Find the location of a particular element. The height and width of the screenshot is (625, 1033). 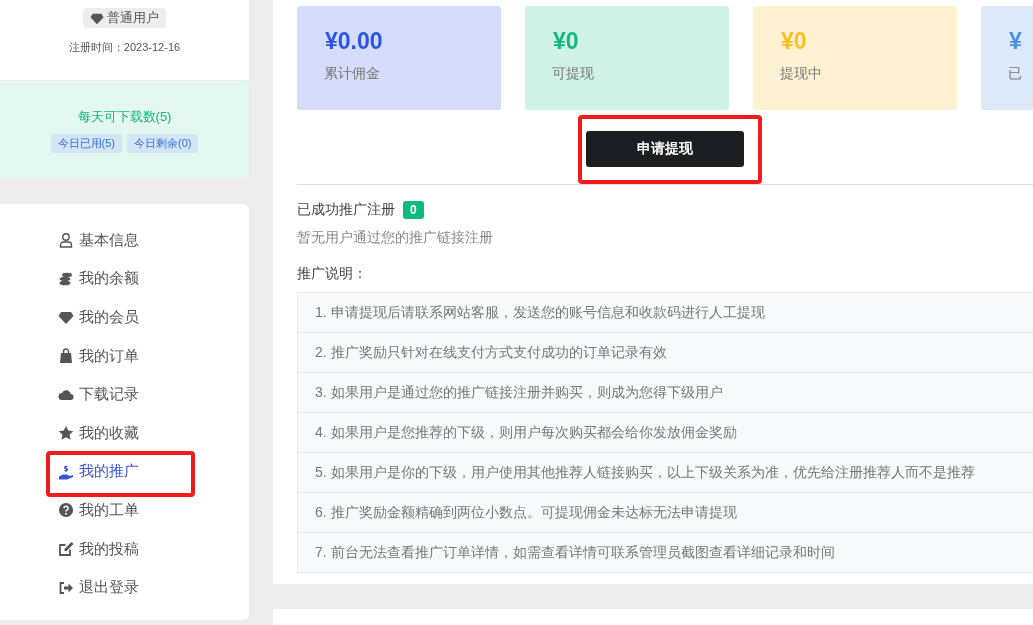

stat-label: 累计佣金 is located at coordinates (352, 74).